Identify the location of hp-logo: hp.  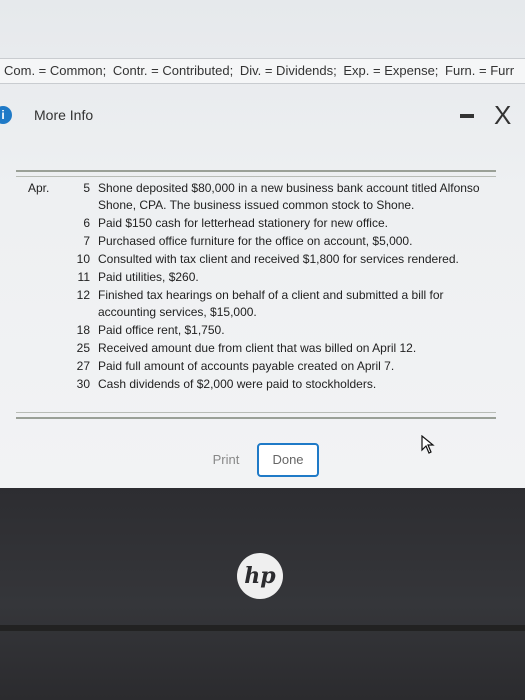
(260, 576).